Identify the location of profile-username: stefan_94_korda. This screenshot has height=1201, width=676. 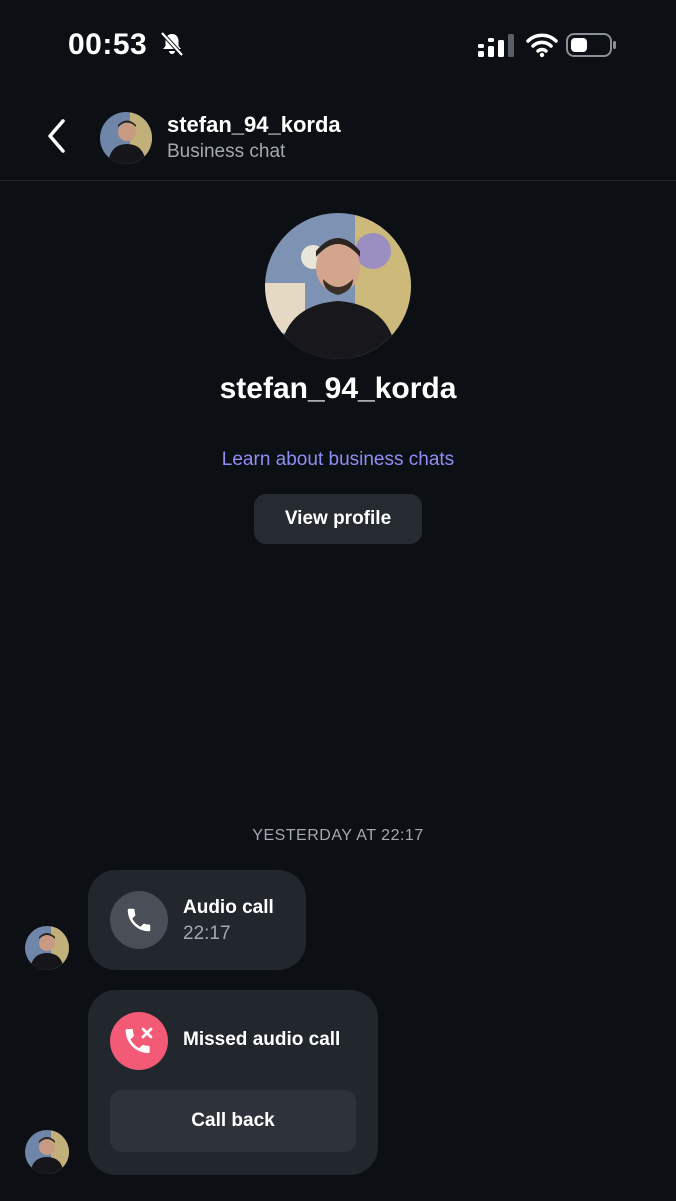
(338, 388).